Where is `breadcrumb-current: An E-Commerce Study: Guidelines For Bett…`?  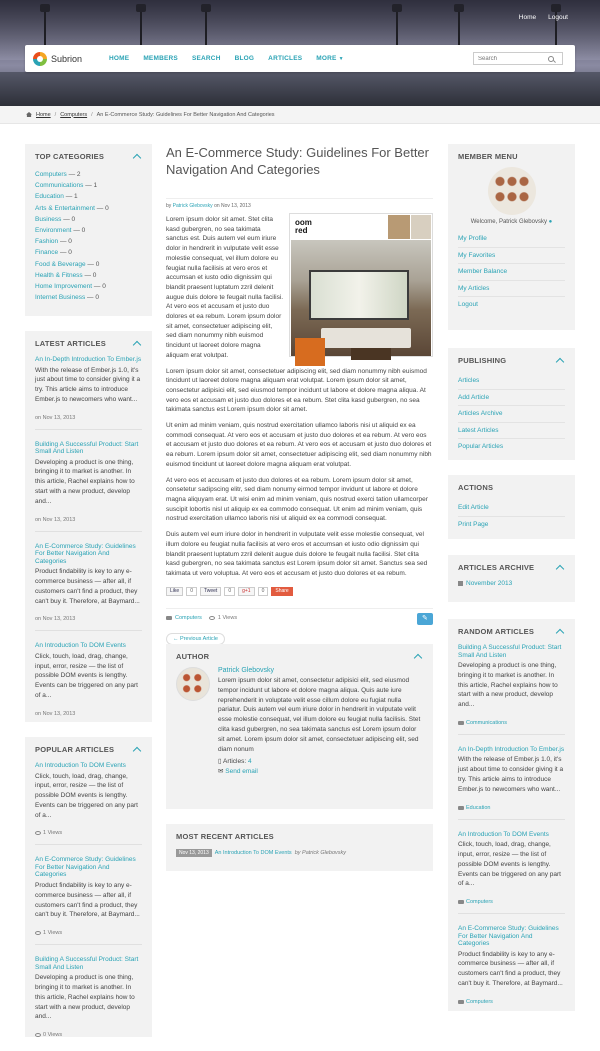
breadcrumb-current: An E-Commerce Study: Guidelines For Bett… is located at coordinates (185, 114).